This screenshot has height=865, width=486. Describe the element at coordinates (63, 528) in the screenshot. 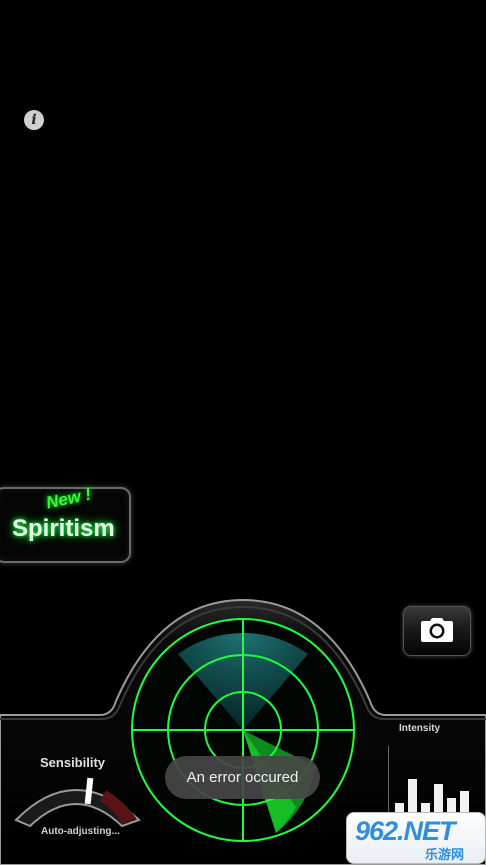

I see `spiritism-label: Spiritism` at that location.